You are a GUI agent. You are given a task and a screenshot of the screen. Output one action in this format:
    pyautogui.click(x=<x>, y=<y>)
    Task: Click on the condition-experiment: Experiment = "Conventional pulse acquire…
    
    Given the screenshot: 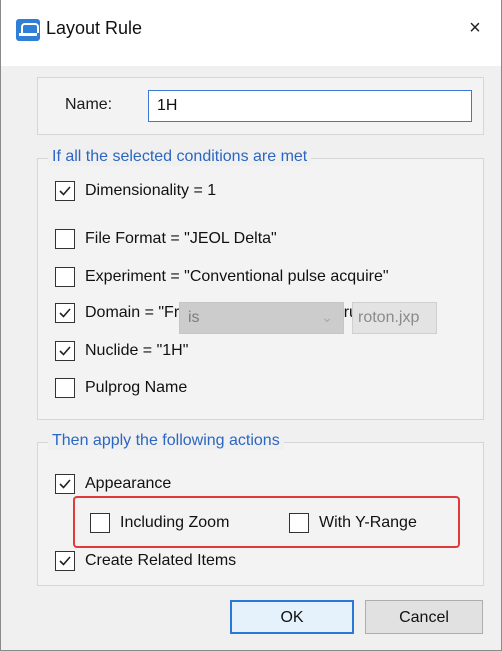 What is the action you would take?
    pyautogui.click(x=222, y=277)
    